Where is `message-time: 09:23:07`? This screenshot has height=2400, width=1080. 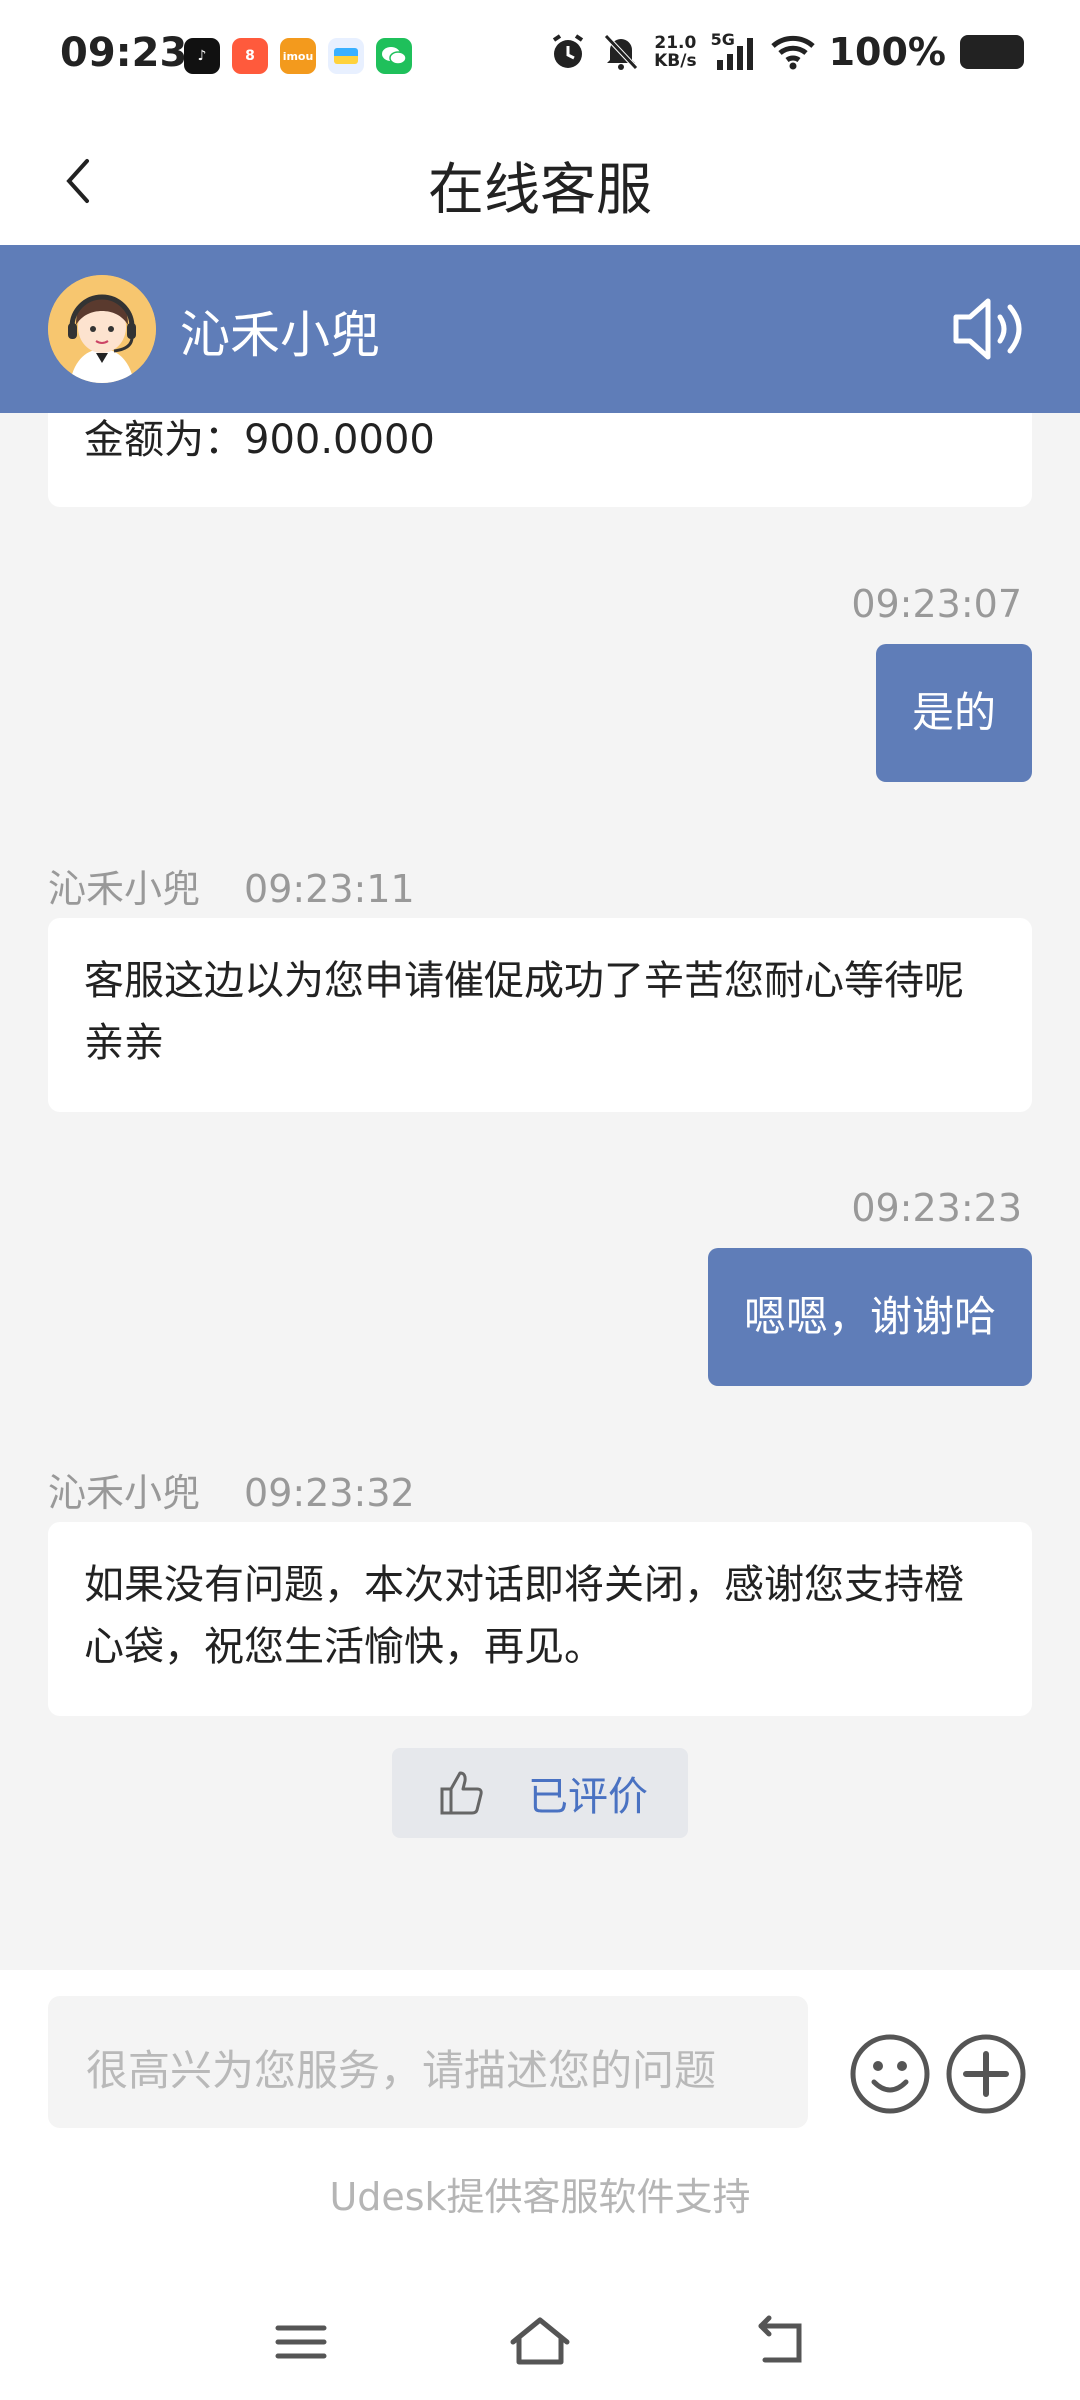 message-time: 09:23:07 is located at coordinates (936, 604).